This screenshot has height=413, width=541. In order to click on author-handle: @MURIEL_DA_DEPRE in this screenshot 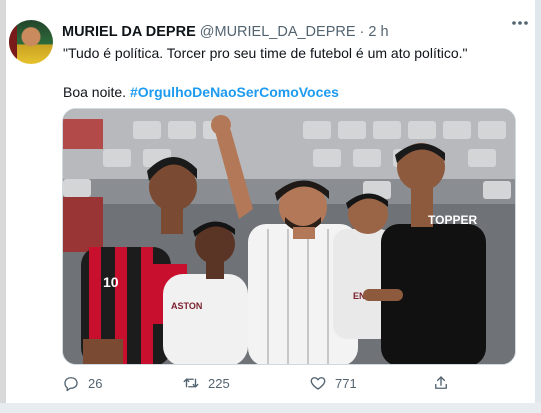, I will do `click(278, 32)`.